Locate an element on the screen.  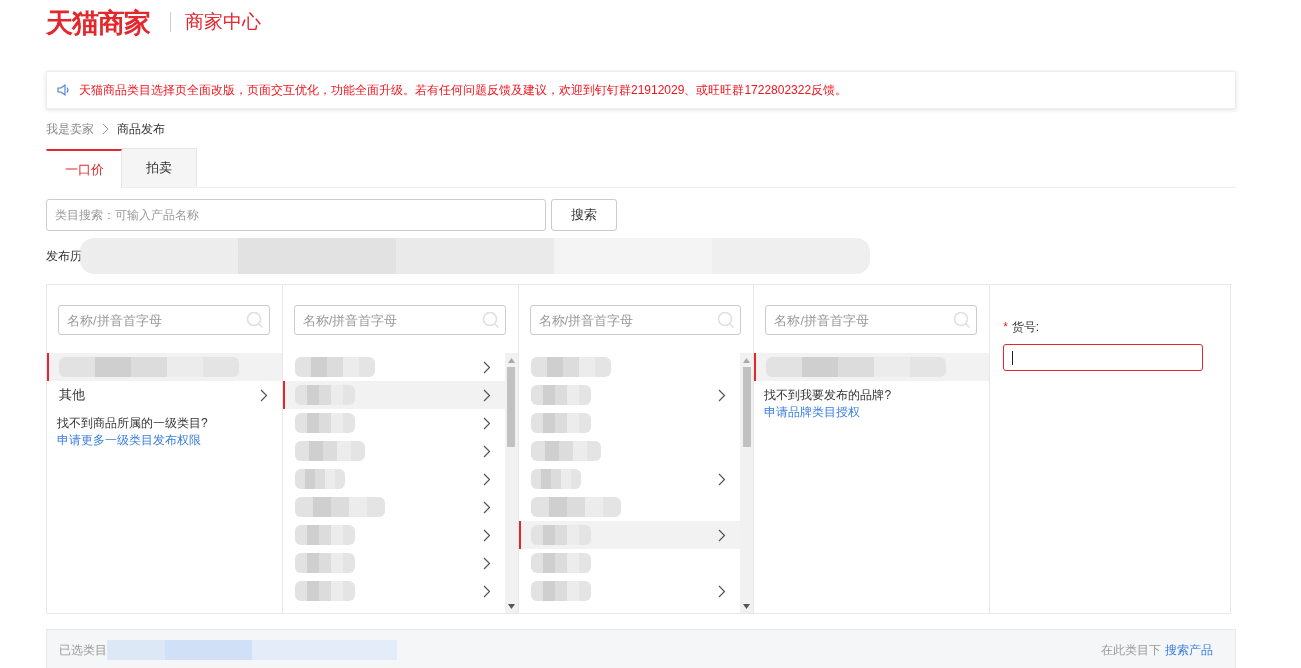
brand-logo: 天猫商家 is located at coordinates (98, 23).